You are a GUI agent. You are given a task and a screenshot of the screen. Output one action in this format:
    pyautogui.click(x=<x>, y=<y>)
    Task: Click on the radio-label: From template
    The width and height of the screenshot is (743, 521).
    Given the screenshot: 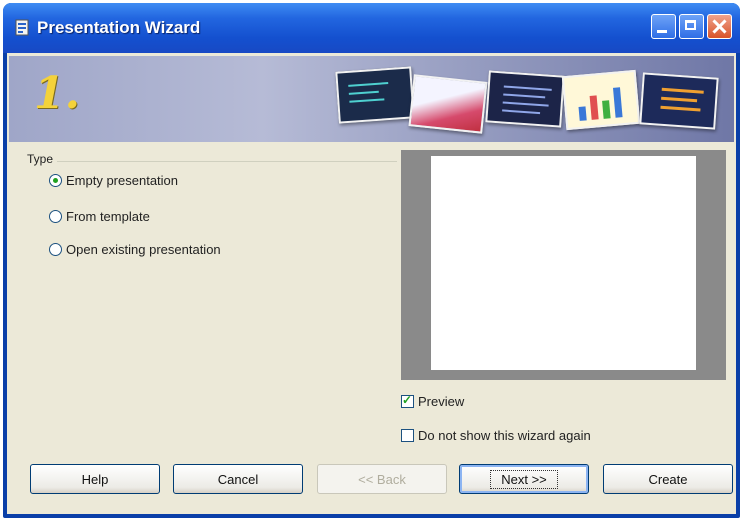 What is the action you would take?
    pyautogui.click(x=108, y=216)
    